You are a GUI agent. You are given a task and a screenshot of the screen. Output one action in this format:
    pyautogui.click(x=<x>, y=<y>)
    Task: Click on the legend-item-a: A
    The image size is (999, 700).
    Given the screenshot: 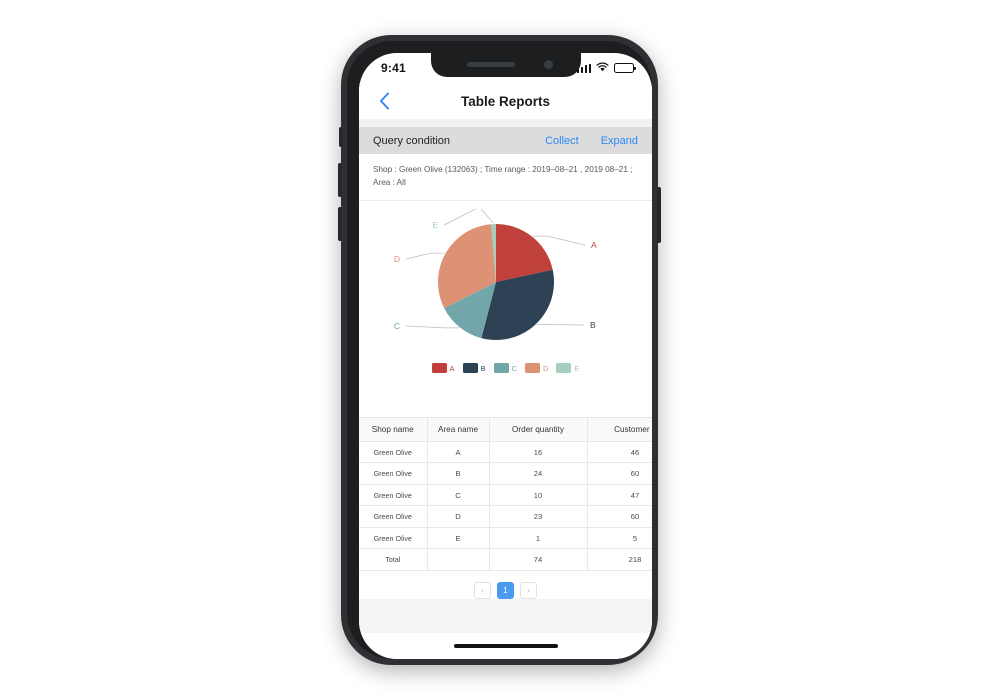 What is the action you would take?
    pyautogui.click(x=443, y=368)
    